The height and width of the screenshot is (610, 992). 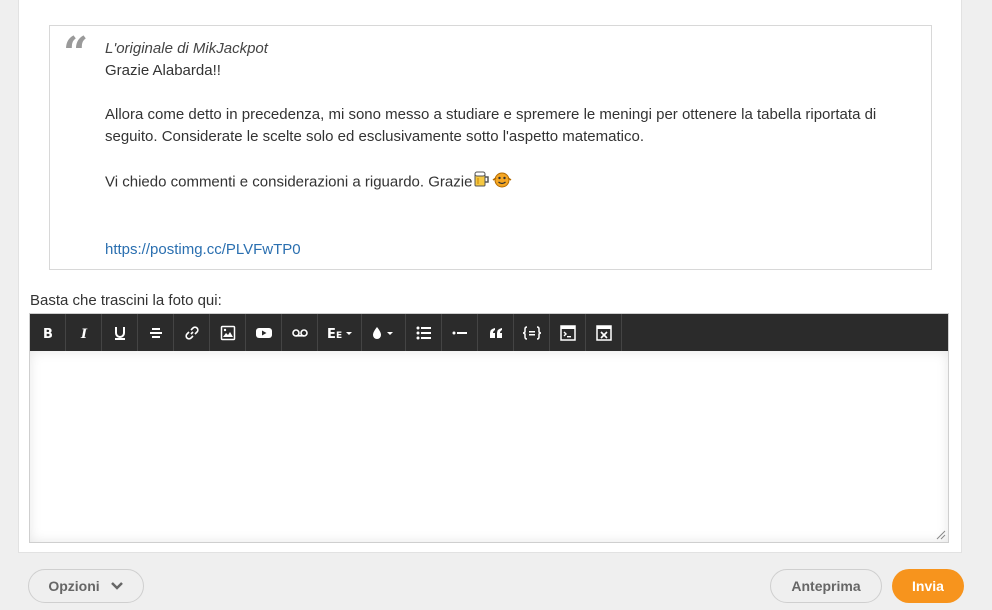 I want to click on options-label: Opzioni, so click(x=74, y=586).